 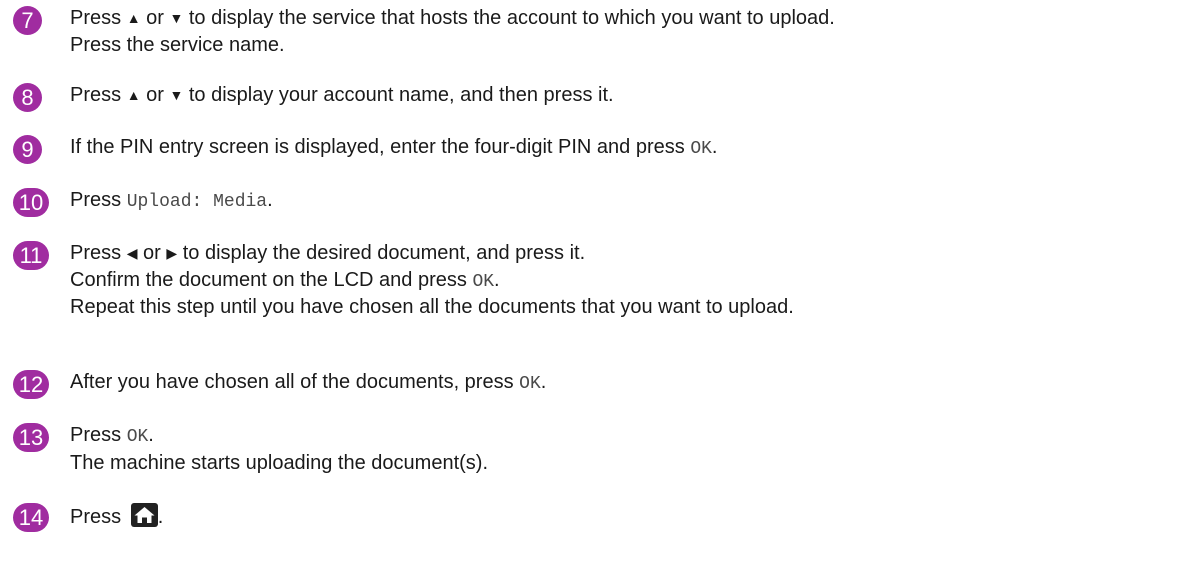 I want to click on lcd-key-label: Upload: Media, so click(x=197, y=202).